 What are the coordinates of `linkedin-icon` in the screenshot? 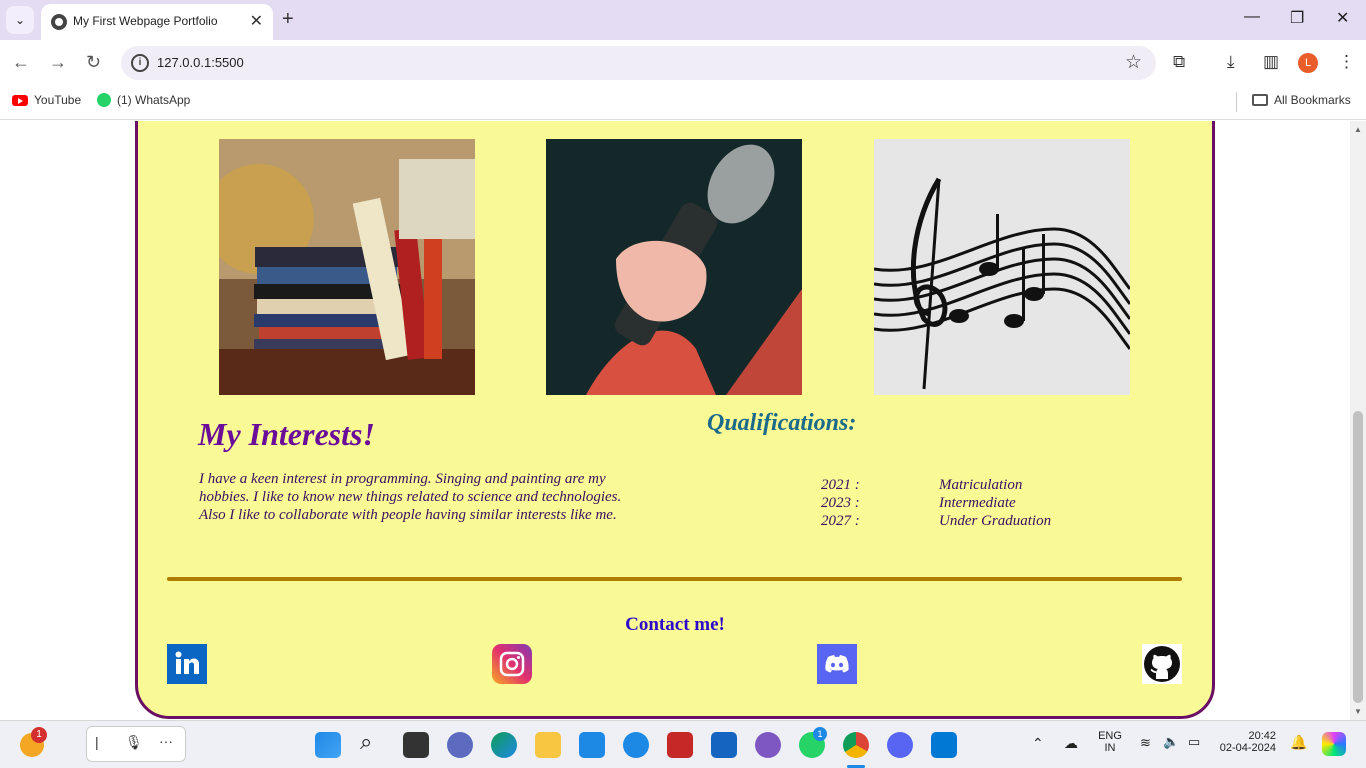 It's located at (187, 664).